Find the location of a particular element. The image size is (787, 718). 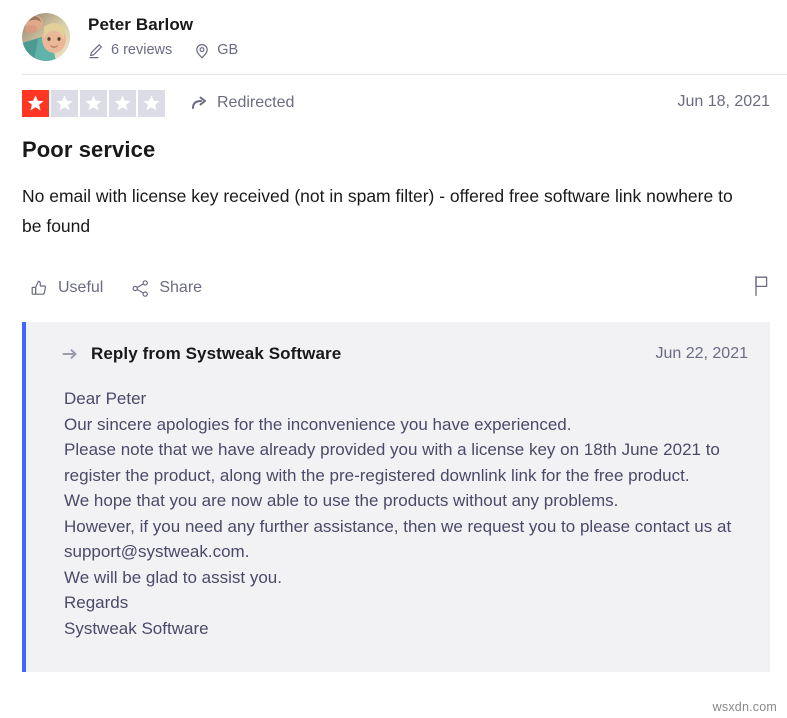

useful-label: Useful is located at coordinates (81, 287).